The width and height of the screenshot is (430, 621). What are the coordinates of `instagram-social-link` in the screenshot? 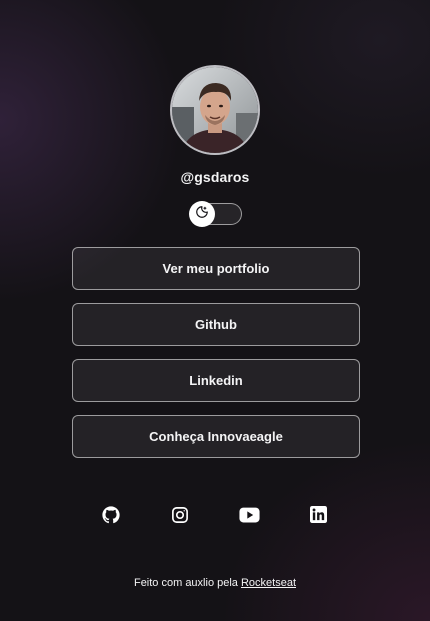 It's located at (180, 517).